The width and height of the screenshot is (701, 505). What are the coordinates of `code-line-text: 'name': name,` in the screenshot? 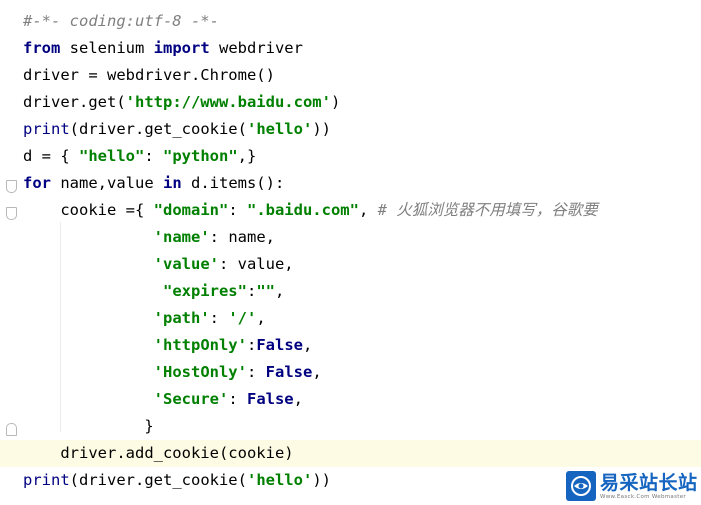 It's located at (149, 237).